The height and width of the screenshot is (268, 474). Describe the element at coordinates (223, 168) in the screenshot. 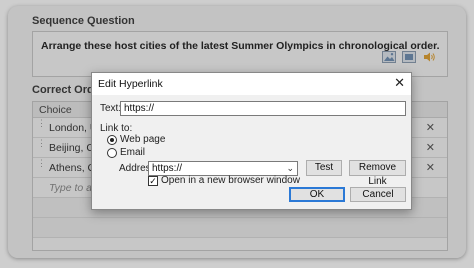

I see `address-combobox: https:// ⌄` at that location.